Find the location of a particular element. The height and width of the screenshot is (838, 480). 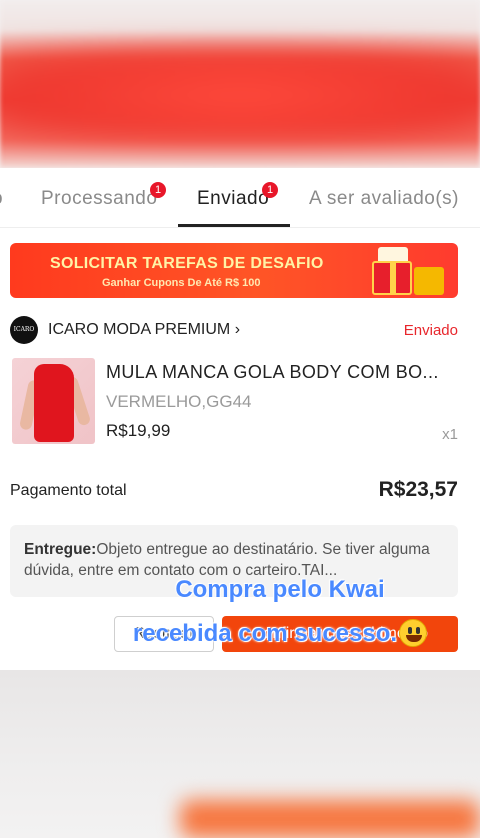

banner-title: SOLICITAR TAREFAS DE DESAFIO is located at coordinates (187, 263).